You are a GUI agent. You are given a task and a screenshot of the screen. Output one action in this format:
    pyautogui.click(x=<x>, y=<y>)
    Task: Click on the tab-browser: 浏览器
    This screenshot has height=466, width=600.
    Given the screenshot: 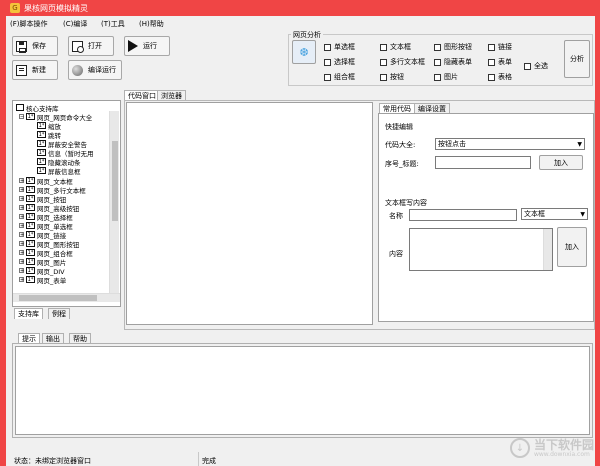 What is the action you would take?
    pyautogui.click(x=171, y=95)
    